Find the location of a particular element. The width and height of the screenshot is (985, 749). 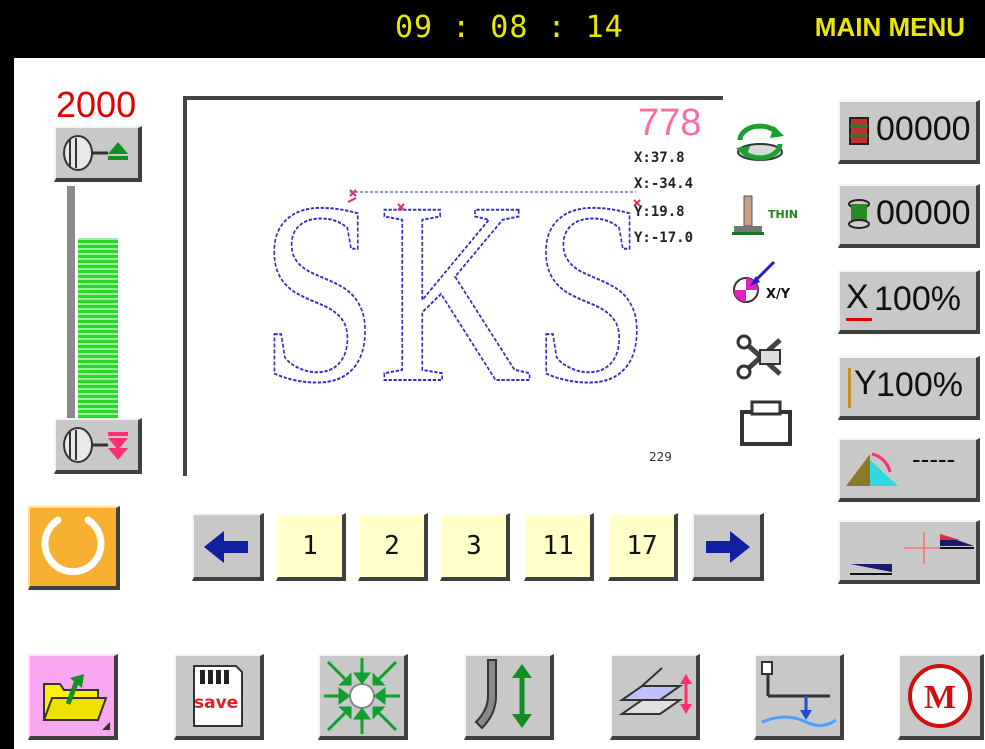

circle-reset-icon is located at coordinates (73, 546).